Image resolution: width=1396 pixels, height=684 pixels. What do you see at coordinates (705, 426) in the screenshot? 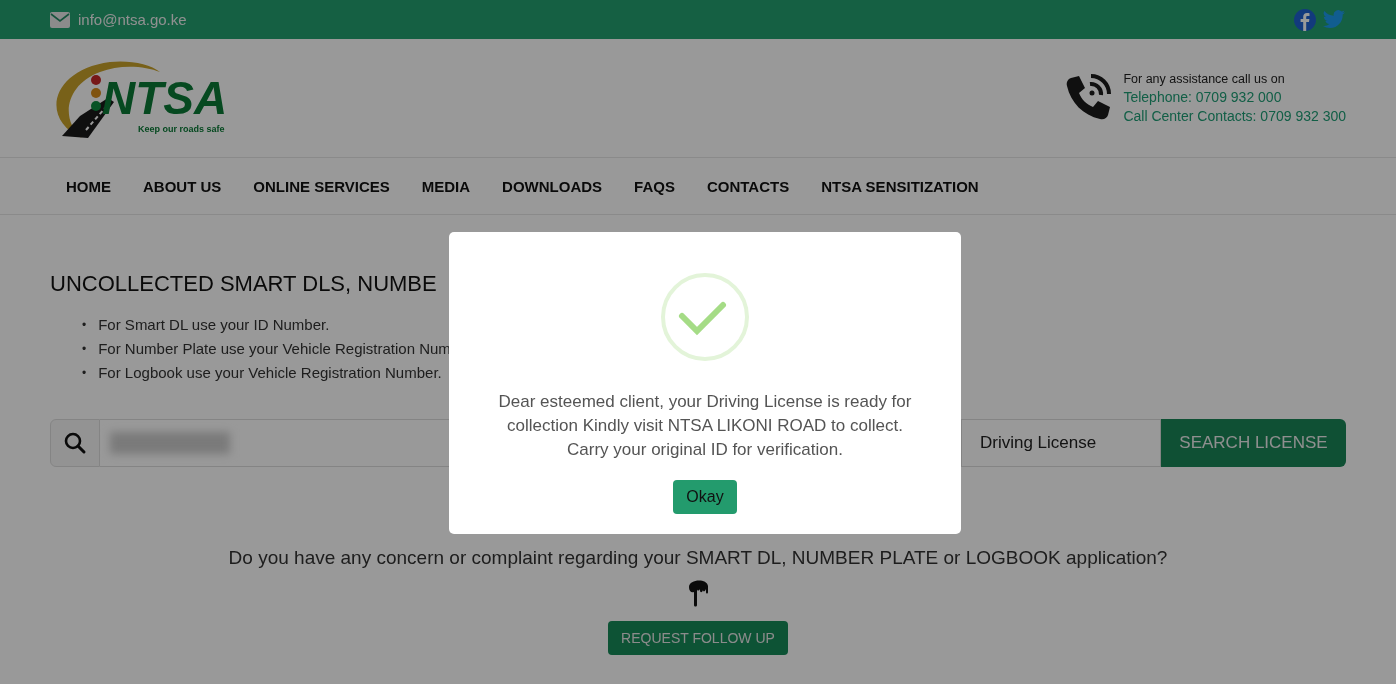
I see `dialog-message: Dear esteemed client, your Driving License is ready for collection Kindly visit NTSA LIKONI ROAD to collect. Carry your original ID for verification.` at bounding box center [705, 426].